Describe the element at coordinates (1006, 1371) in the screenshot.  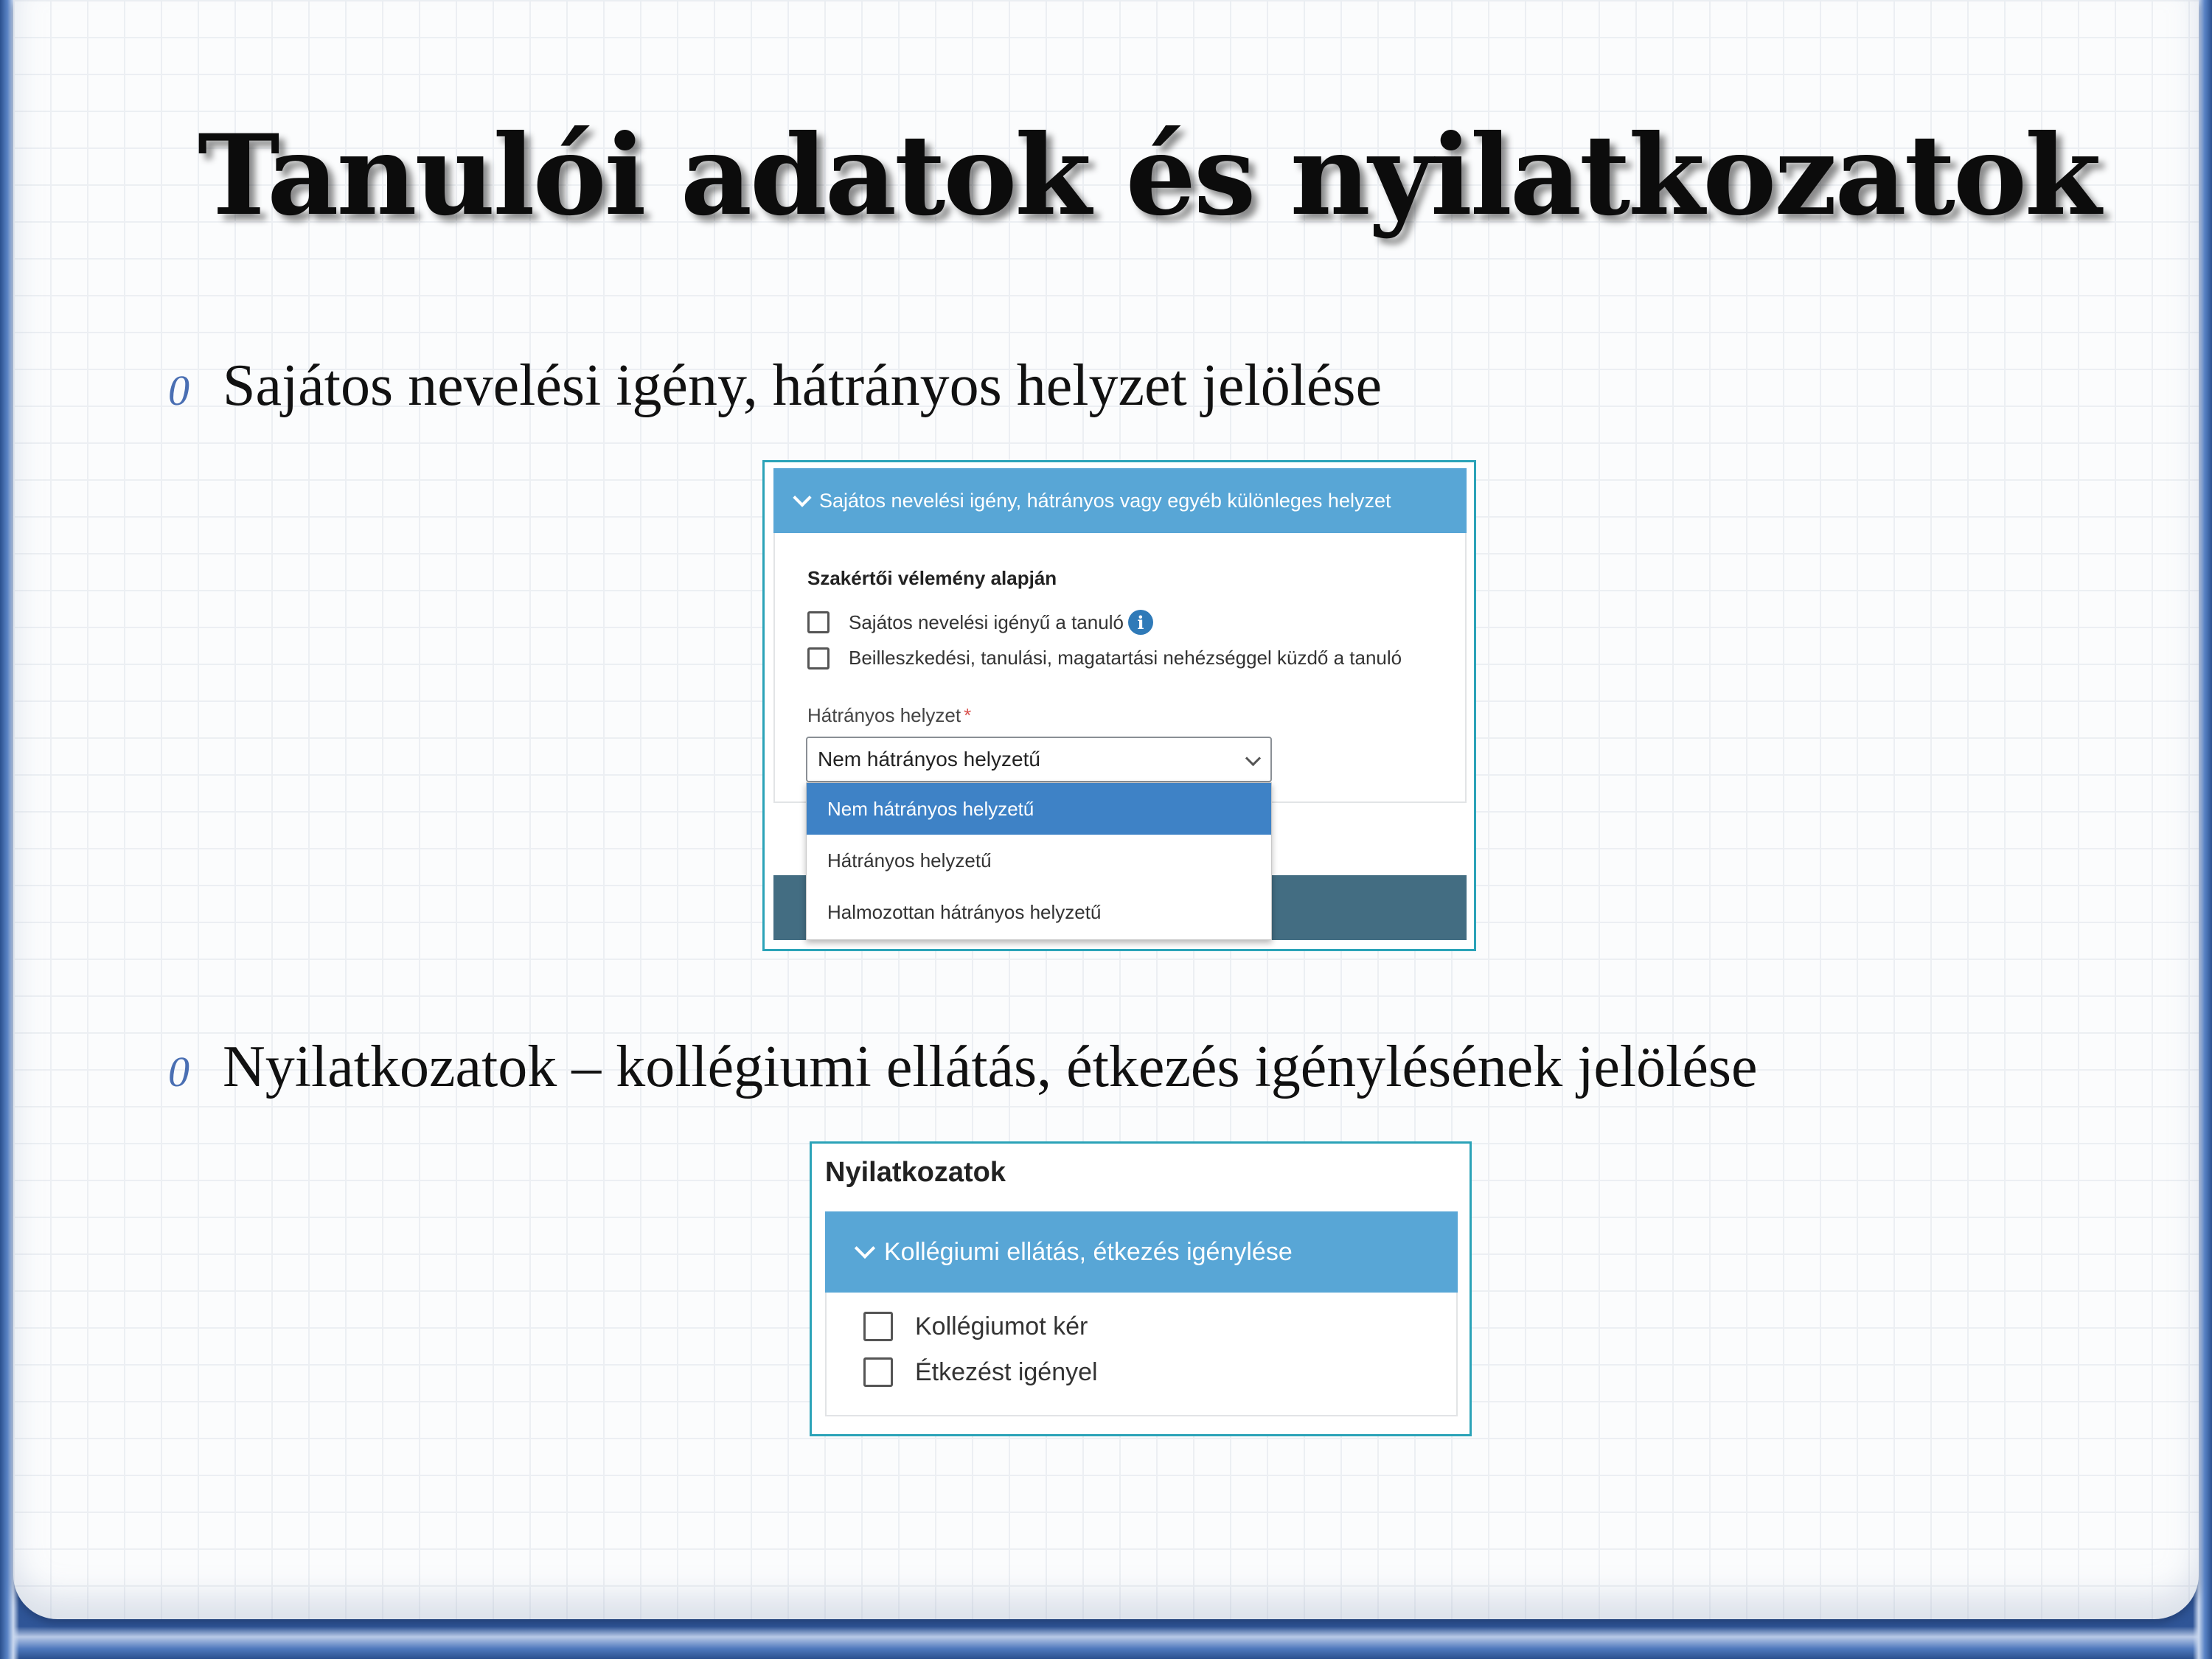
I see `checkbox-label: Étkezést igényel` at that location.